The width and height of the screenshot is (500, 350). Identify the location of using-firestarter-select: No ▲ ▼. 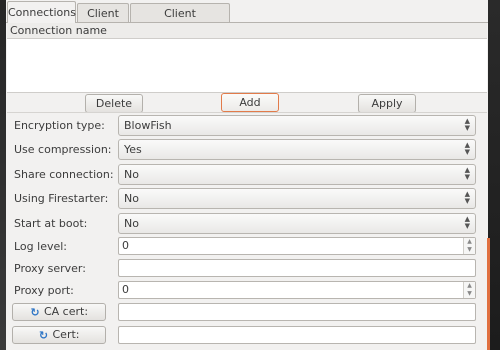
(297, 198).